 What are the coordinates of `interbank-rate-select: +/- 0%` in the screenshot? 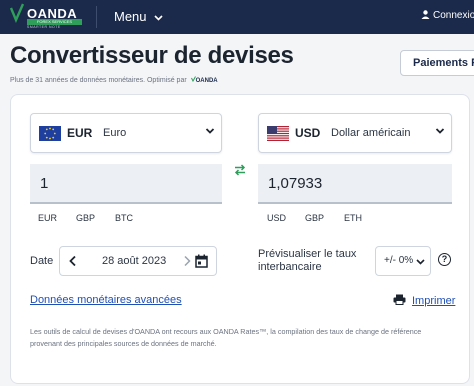 It's located at (403, 261).